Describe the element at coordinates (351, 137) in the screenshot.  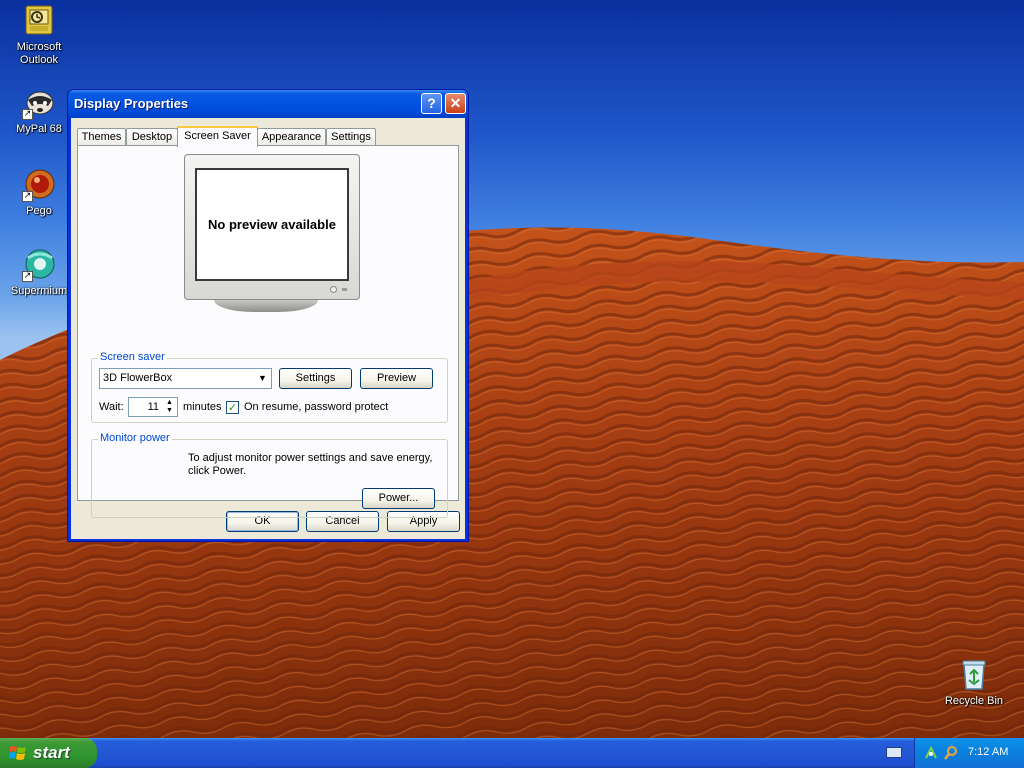
I see `tab-settings: Settings` at that location.